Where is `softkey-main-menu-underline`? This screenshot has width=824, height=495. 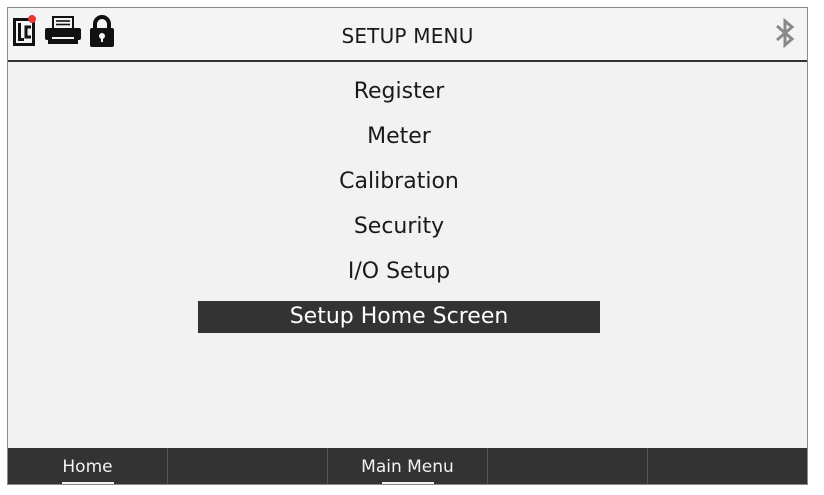
softkey-main-menu-underline is located at coordinates (408, 483).